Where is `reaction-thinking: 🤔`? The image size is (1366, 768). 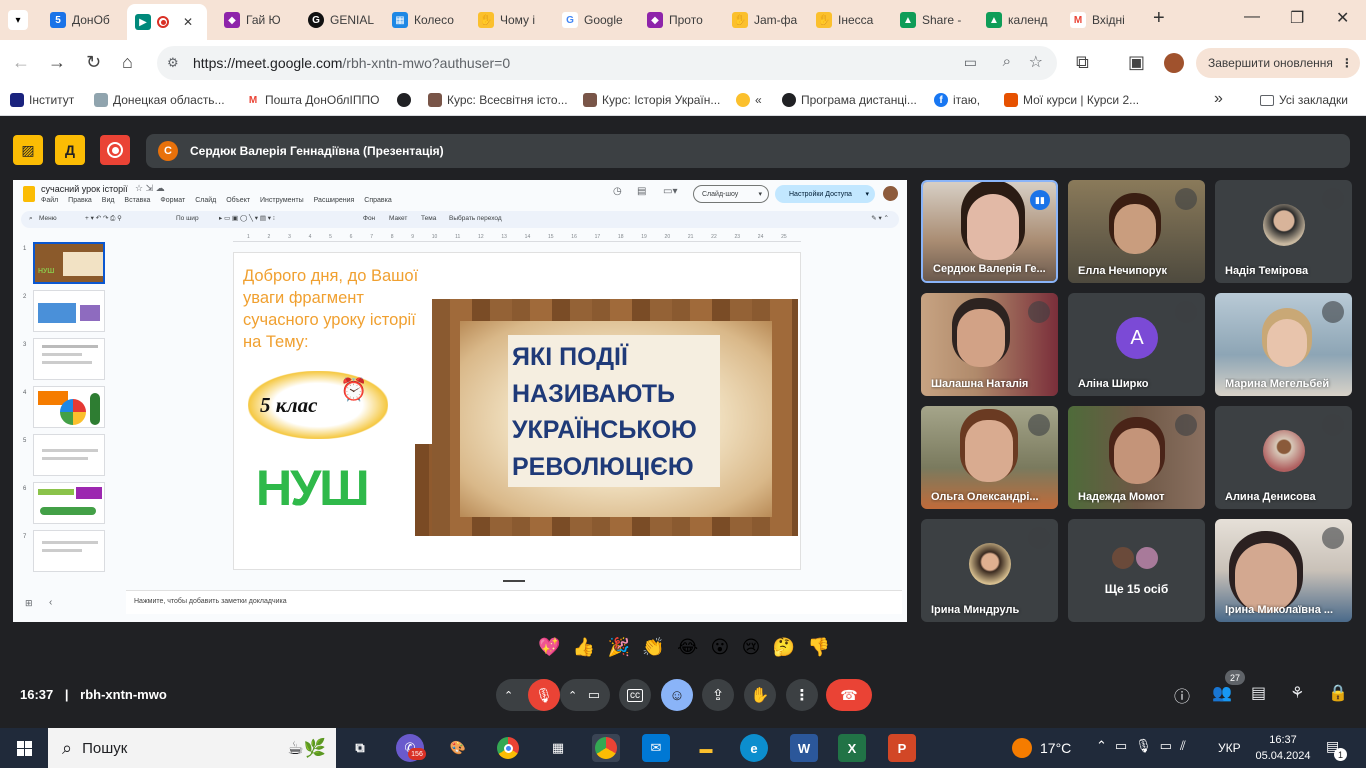
reaction-thinking: 🤔 is located at coordinates (784, 647).